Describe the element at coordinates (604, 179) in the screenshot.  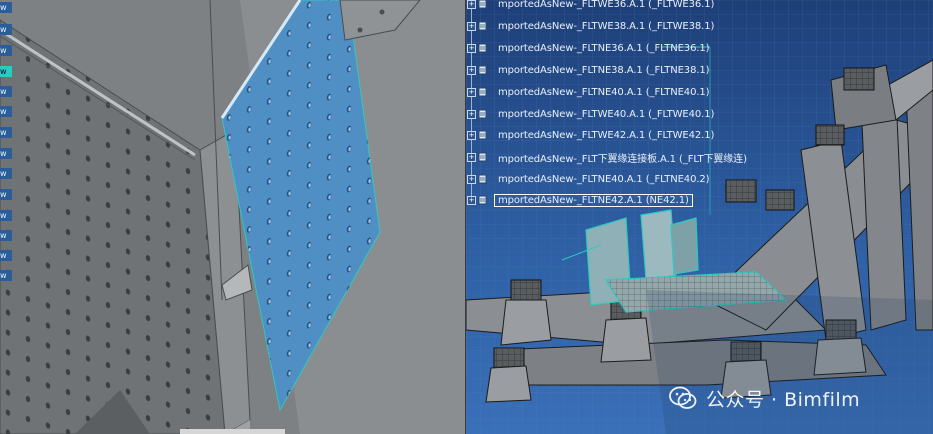
I see `tree-node-label: mportedAsNew-_FLTNE40.A.1 (_FLTNE40.2)` at that location.